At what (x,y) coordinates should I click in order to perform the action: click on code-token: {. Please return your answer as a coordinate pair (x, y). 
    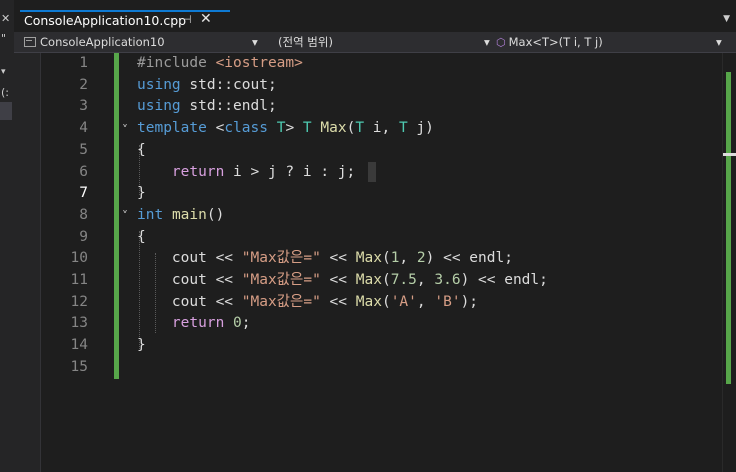
    Looking at the image, I should click on (141, 149).